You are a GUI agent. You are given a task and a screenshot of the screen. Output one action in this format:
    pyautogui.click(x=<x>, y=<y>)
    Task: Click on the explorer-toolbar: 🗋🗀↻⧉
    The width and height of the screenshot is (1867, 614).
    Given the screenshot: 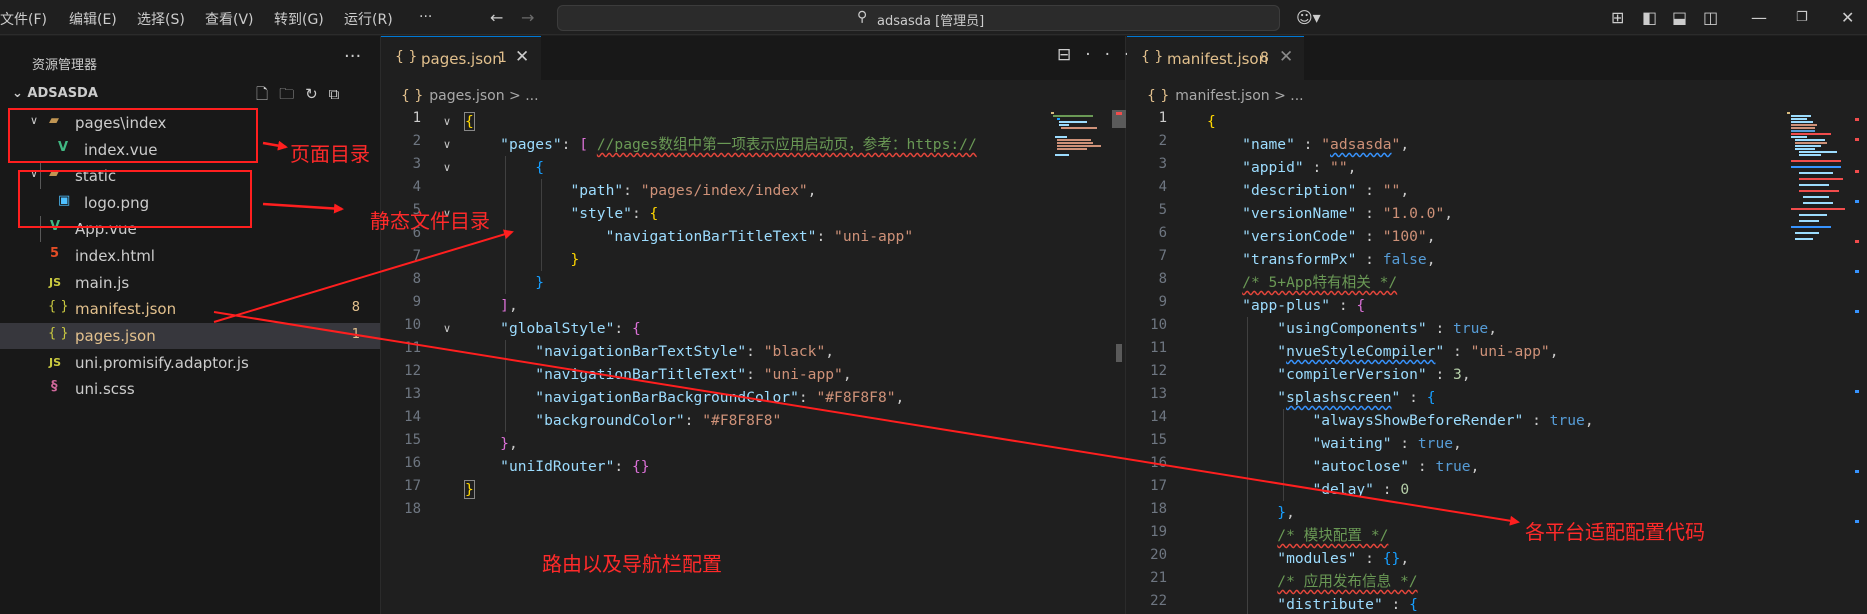 What is the action you would take?
    pyautogui.click(x=303, y=96)
    